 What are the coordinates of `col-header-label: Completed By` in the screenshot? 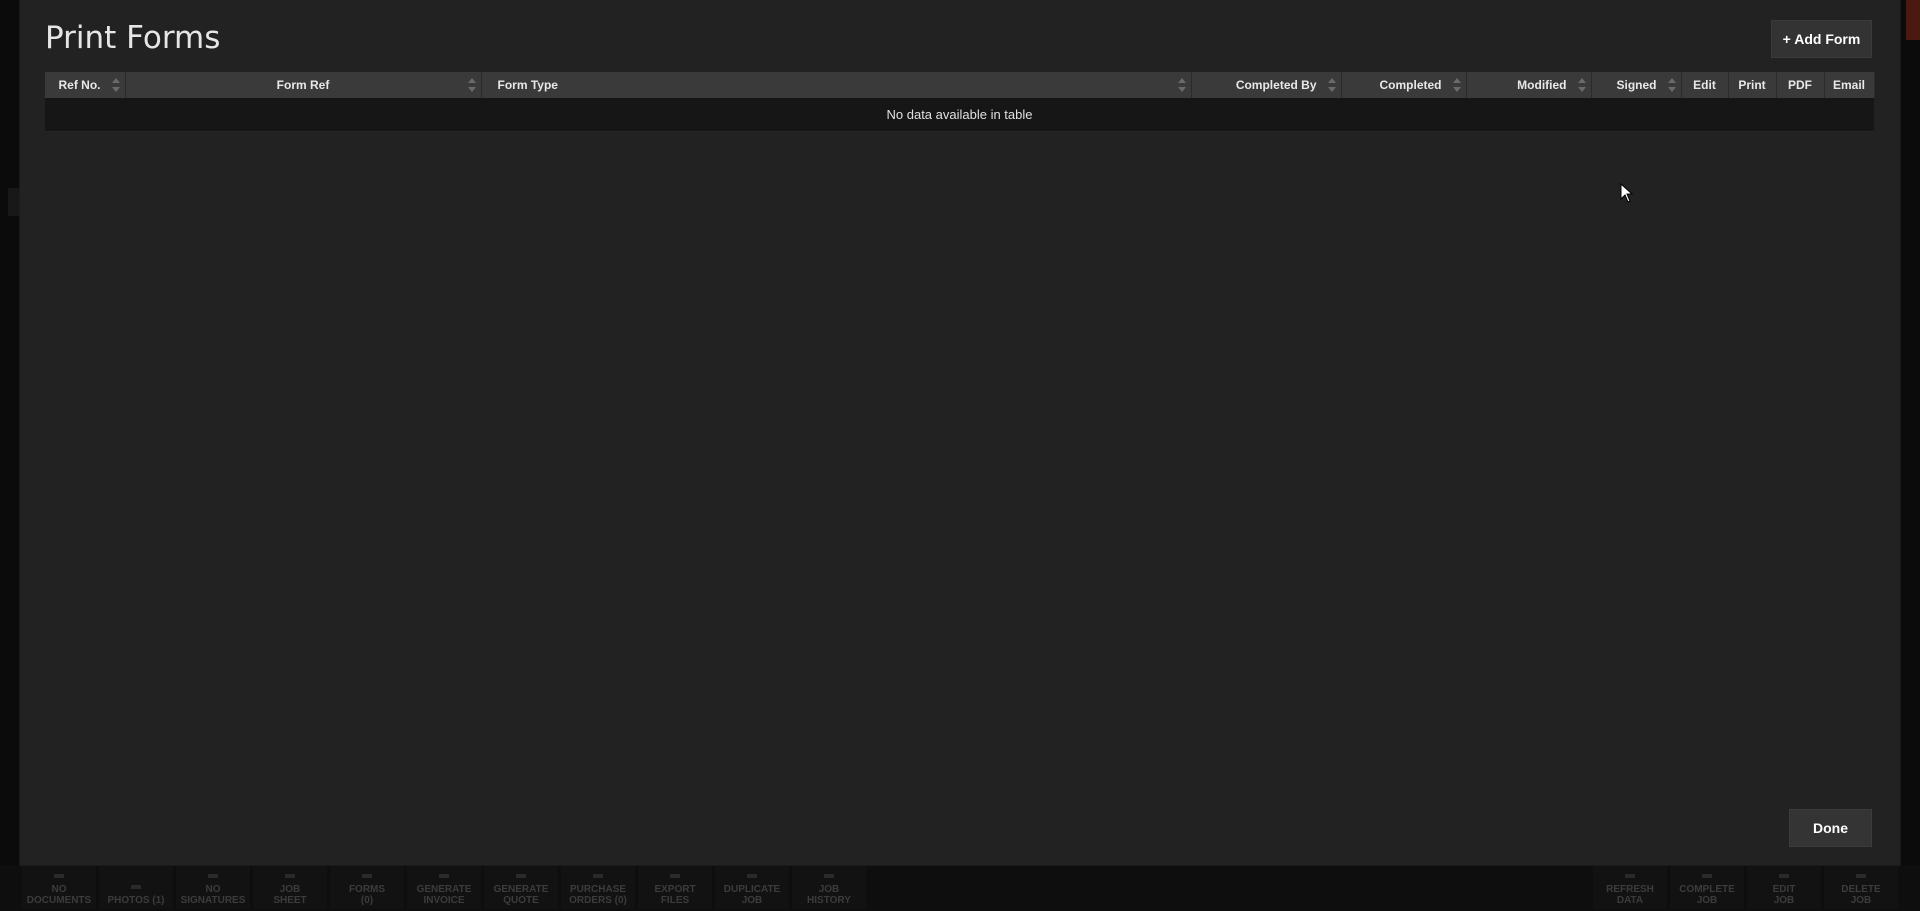 It's located at (1276, 85).